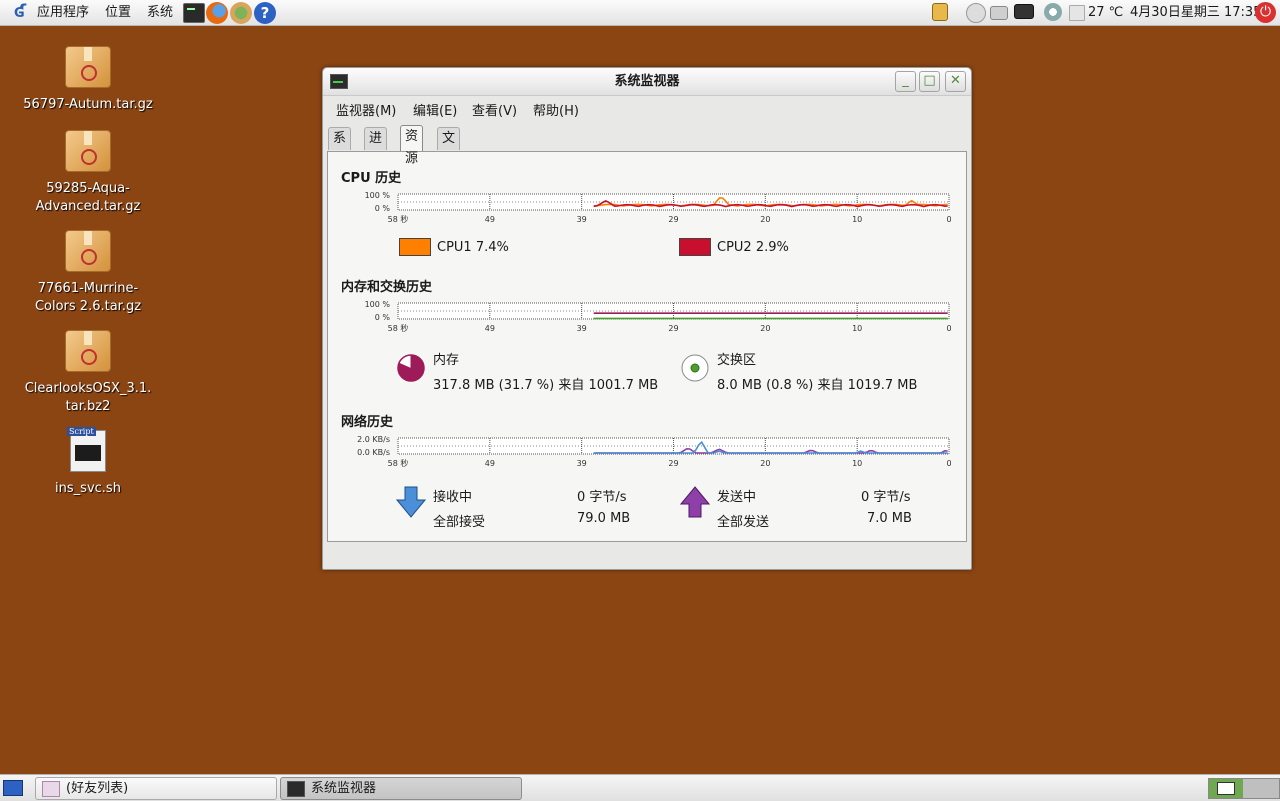 This screenshot has height=801, width=1280. I want to click on sending-label: 发送中, so click(737, 497).